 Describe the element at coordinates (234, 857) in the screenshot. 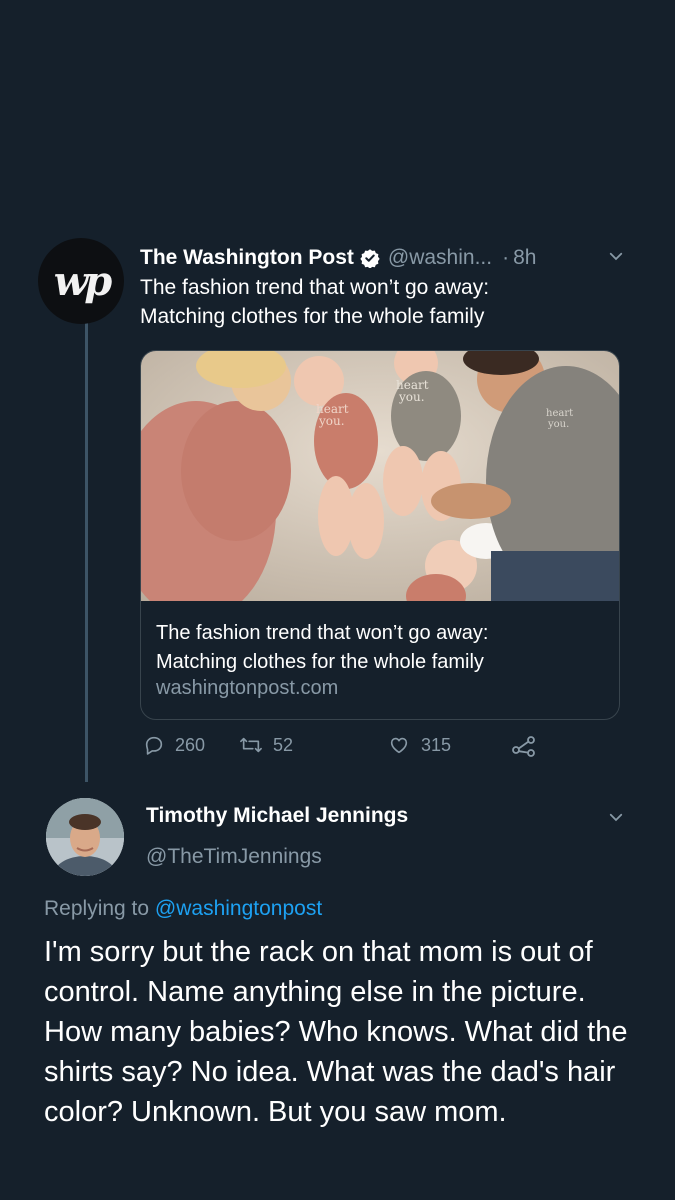

I see `reply-handle: @TheTimJennings` at that location.